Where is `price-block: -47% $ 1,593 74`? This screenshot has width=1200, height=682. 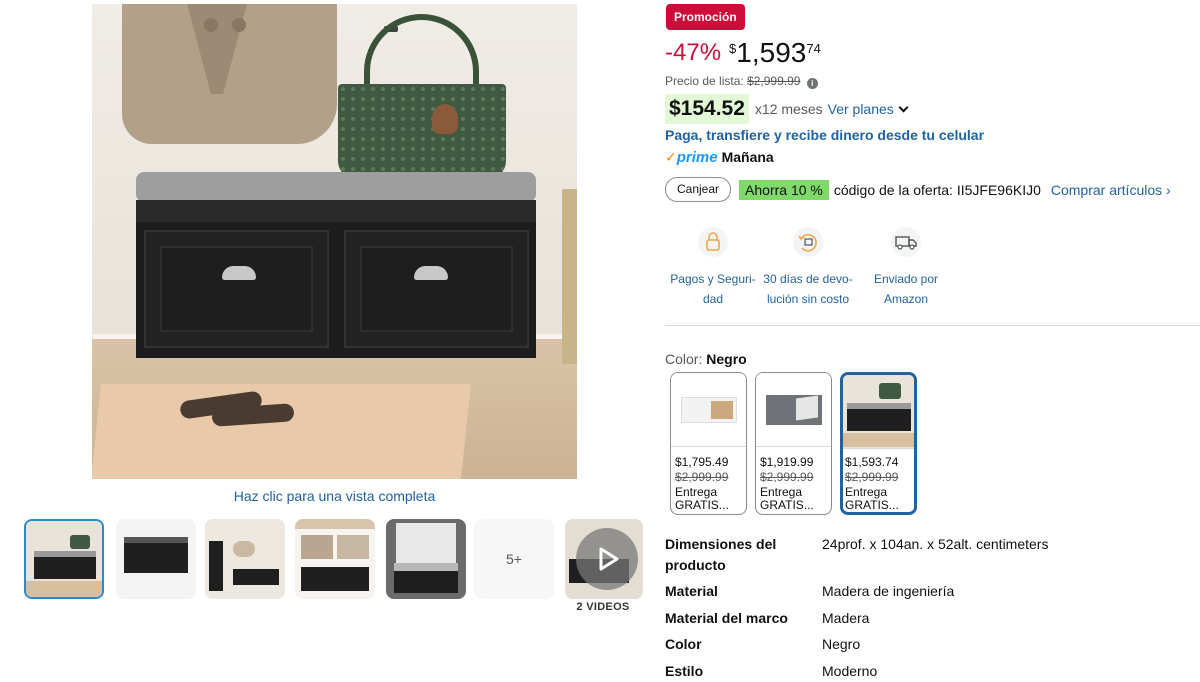
price-block: -47% $ 1,593 74 is located at coordinates (743, 54).